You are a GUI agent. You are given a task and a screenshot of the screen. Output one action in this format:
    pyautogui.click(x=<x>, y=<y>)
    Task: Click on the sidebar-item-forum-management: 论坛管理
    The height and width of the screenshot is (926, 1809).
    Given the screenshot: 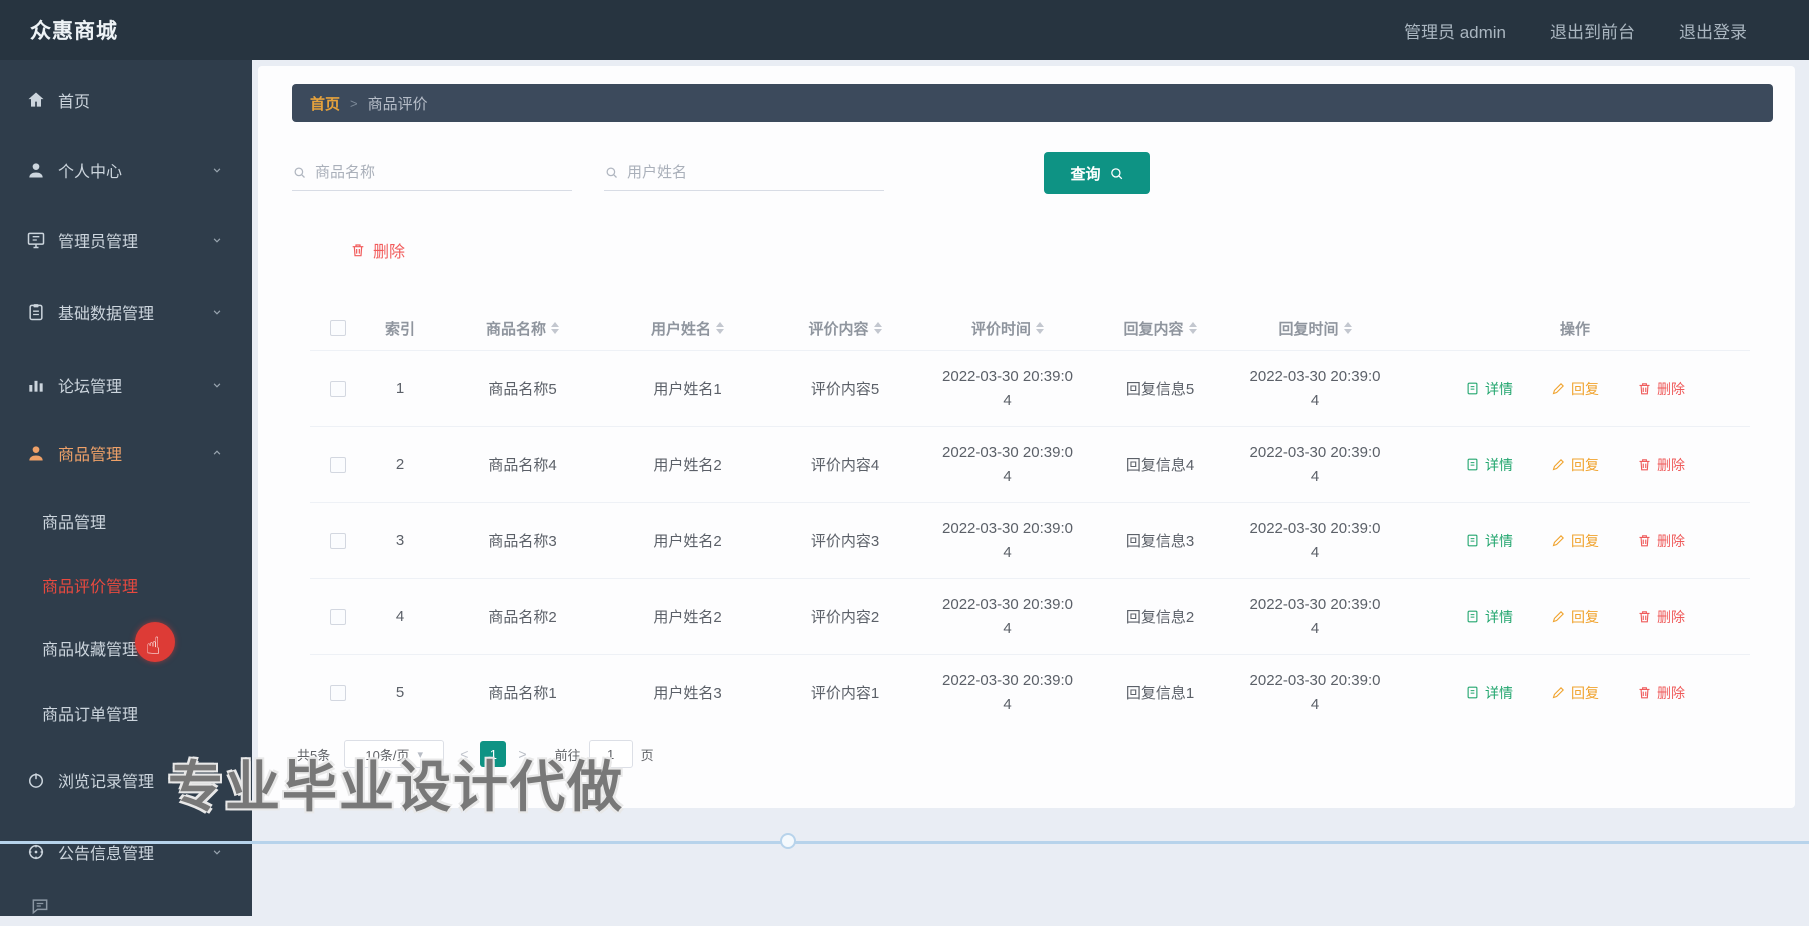 What is the action you would take?
    pyautogui.click(x=126, y=385)
    